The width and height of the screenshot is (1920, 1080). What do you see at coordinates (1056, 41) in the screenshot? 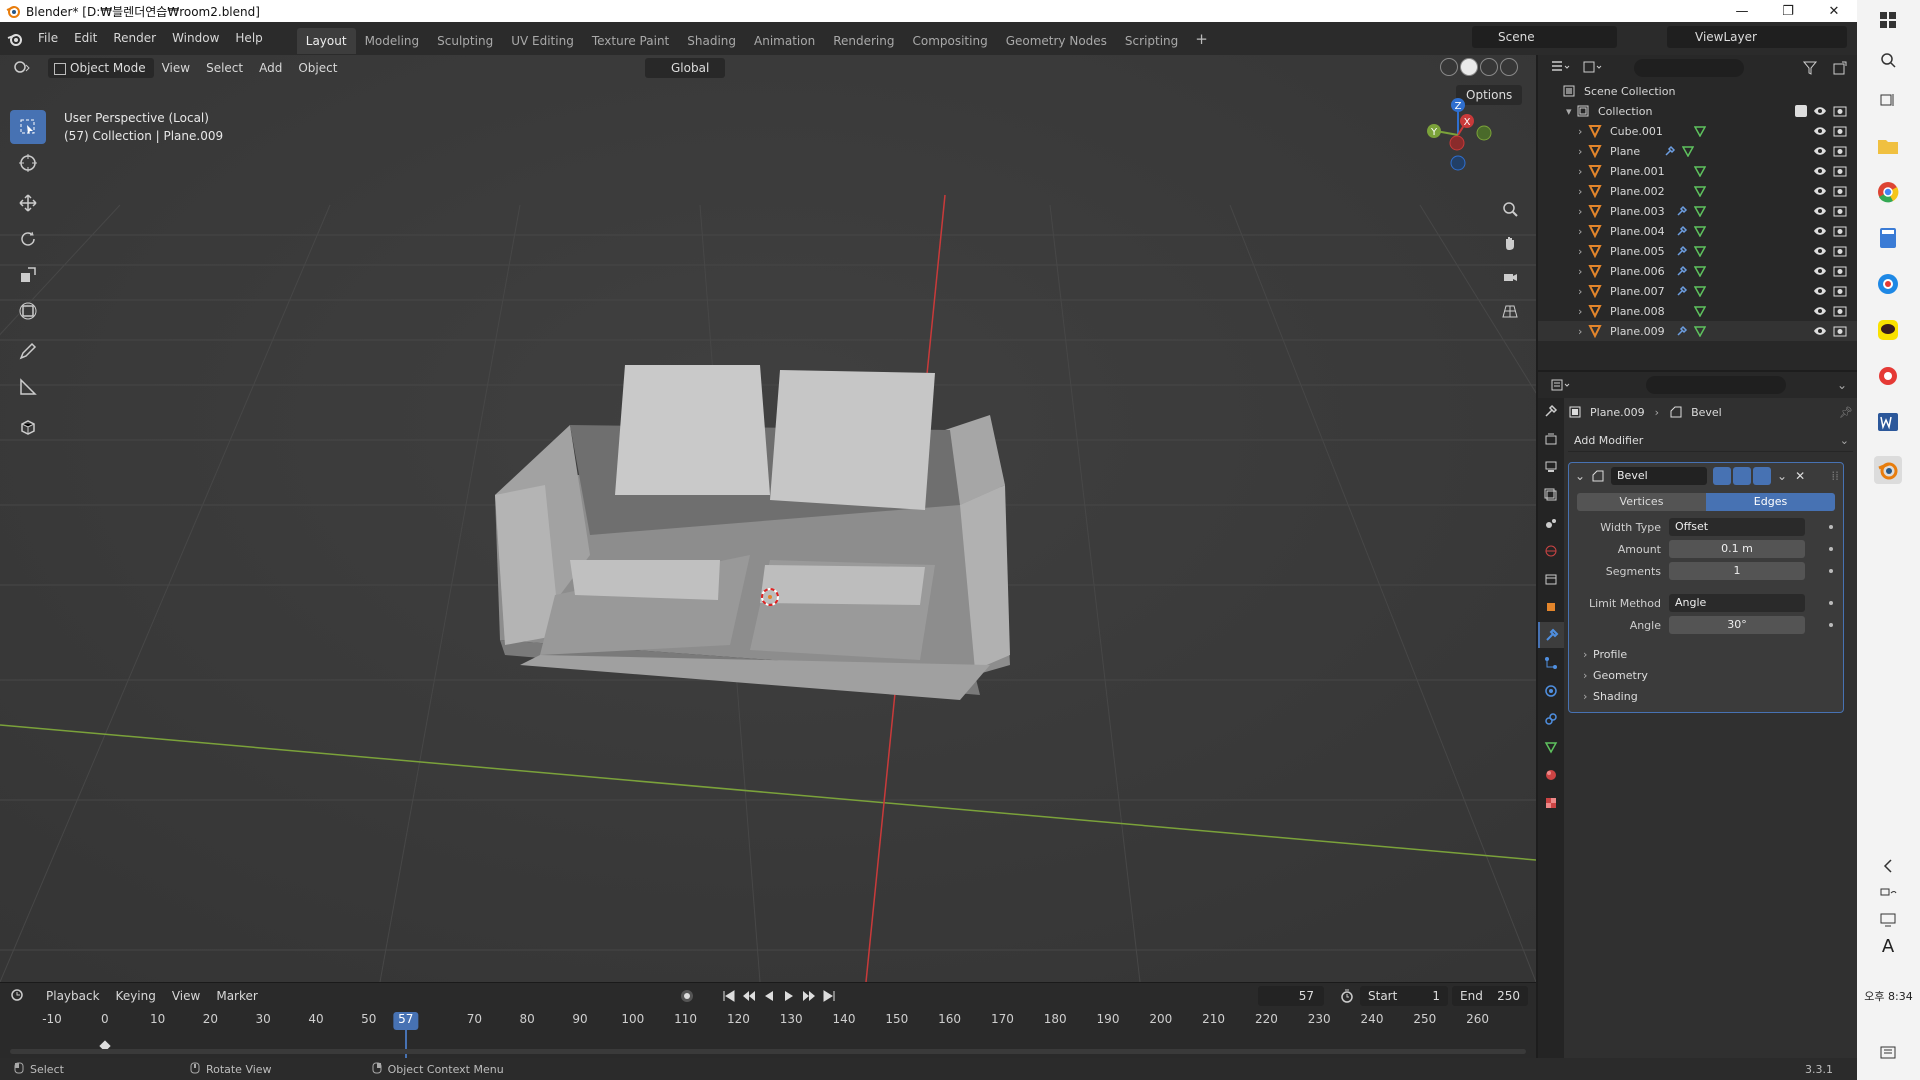
I see `tab-geometry-nodes: Geometry Nodes` at bounding box center [1056, 41].